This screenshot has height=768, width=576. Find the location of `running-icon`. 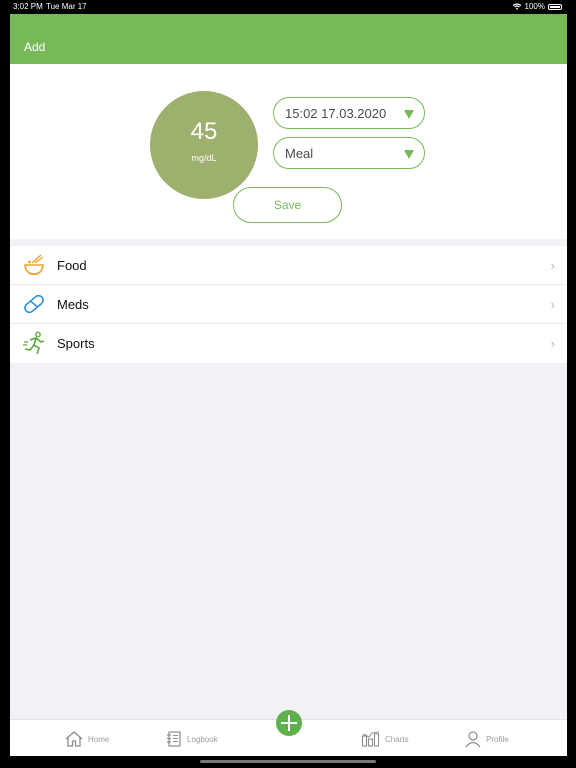

running-icon is located at coordinates (34, 343).